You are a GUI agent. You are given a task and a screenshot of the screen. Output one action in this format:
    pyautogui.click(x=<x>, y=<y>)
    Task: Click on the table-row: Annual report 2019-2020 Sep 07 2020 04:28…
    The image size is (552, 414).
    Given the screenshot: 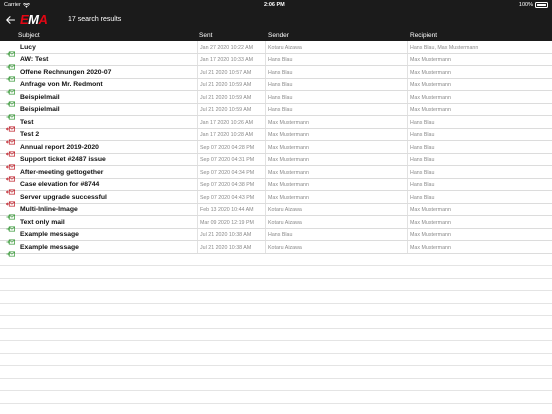 What is the action you would take?
    pyautogui.click(x=276, y=149)
    